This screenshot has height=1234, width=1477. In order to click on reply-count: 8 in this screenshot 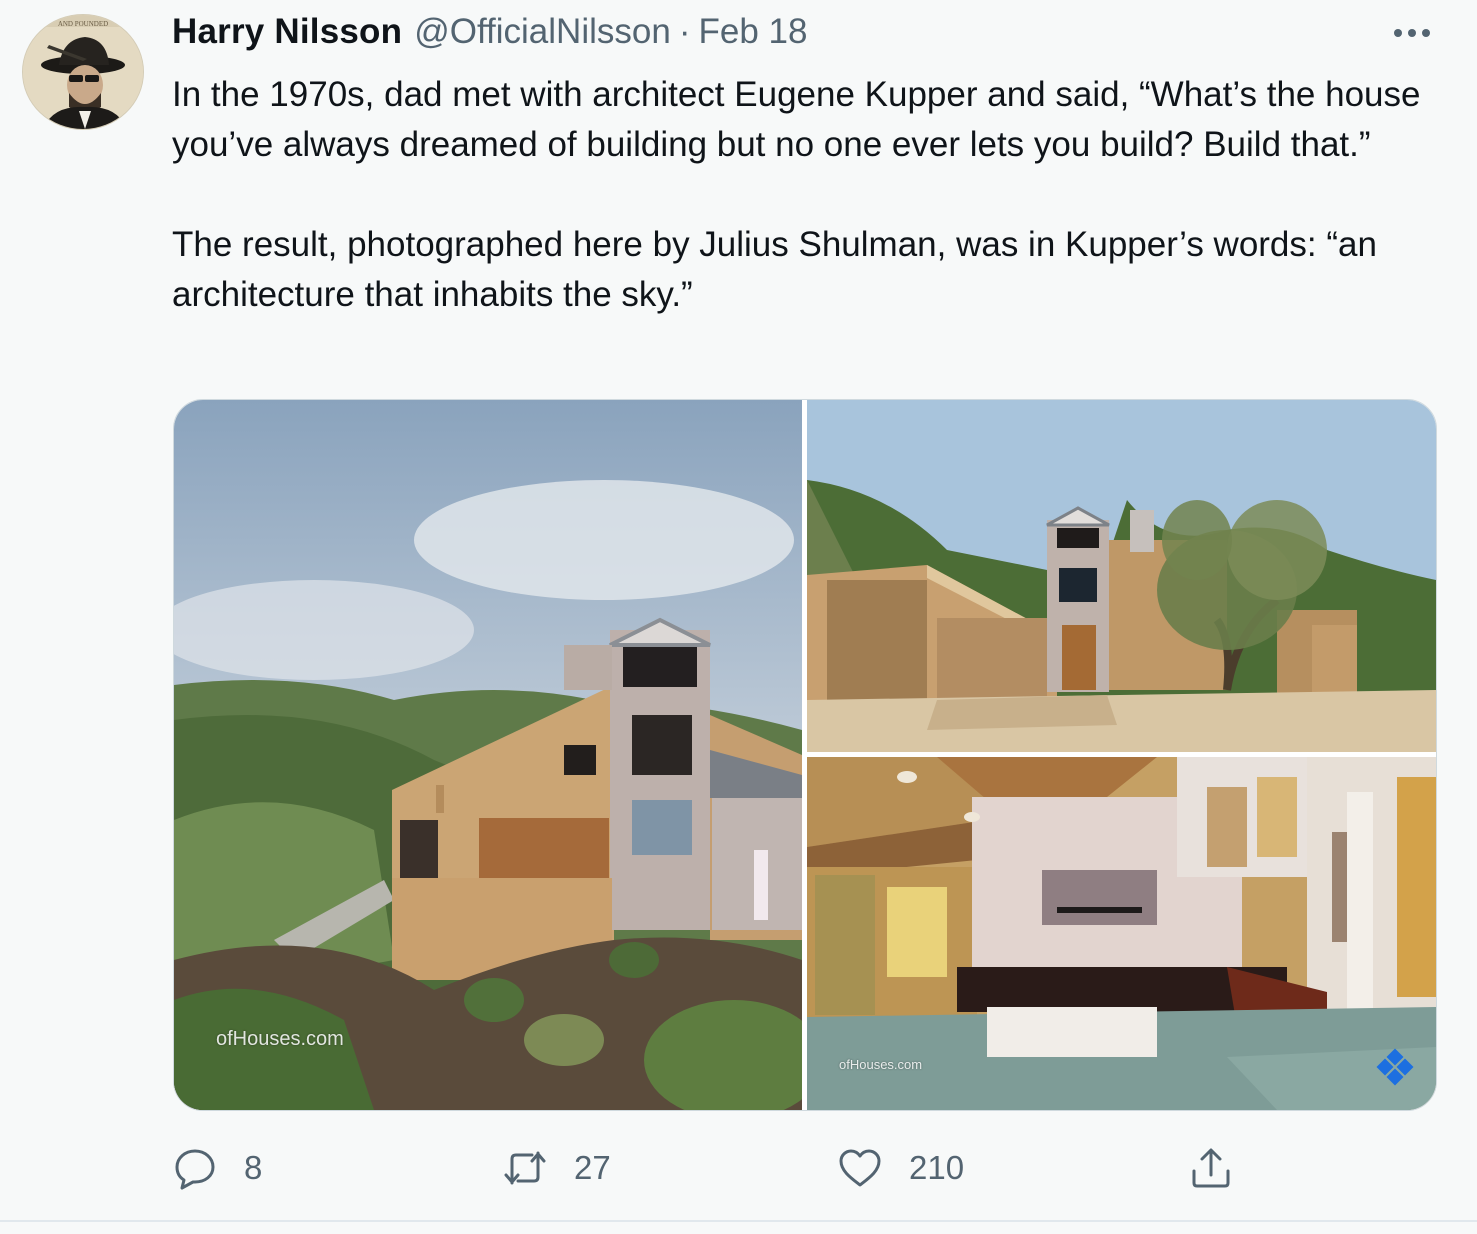, I will do `click(253, 1167)`.